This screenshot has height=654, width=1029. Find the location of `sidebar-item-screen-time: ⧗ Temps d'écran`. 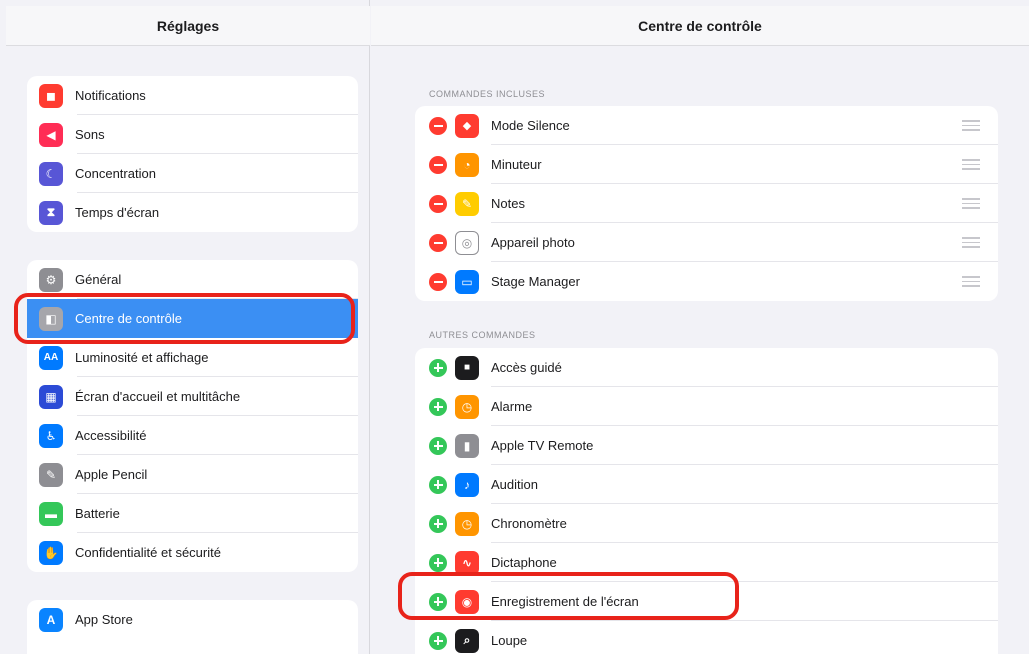

sidebar-item-screen-time: ⧗ Temps d'écran is located at coordinates (192, 212).